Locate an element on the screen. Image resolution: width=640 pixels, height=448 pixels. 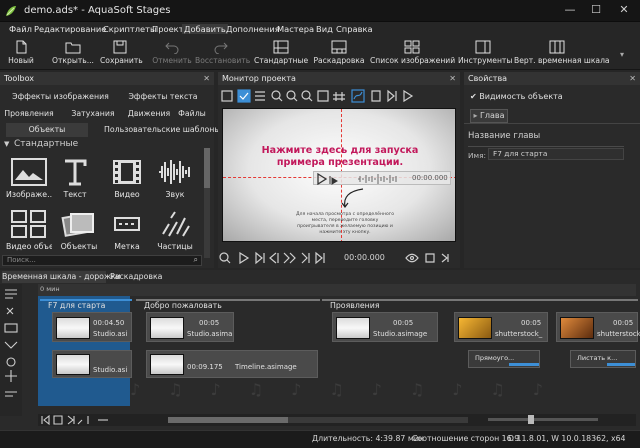
tab-user-templates: Пользовательские шаблоны is located at coordinates (162, 129).